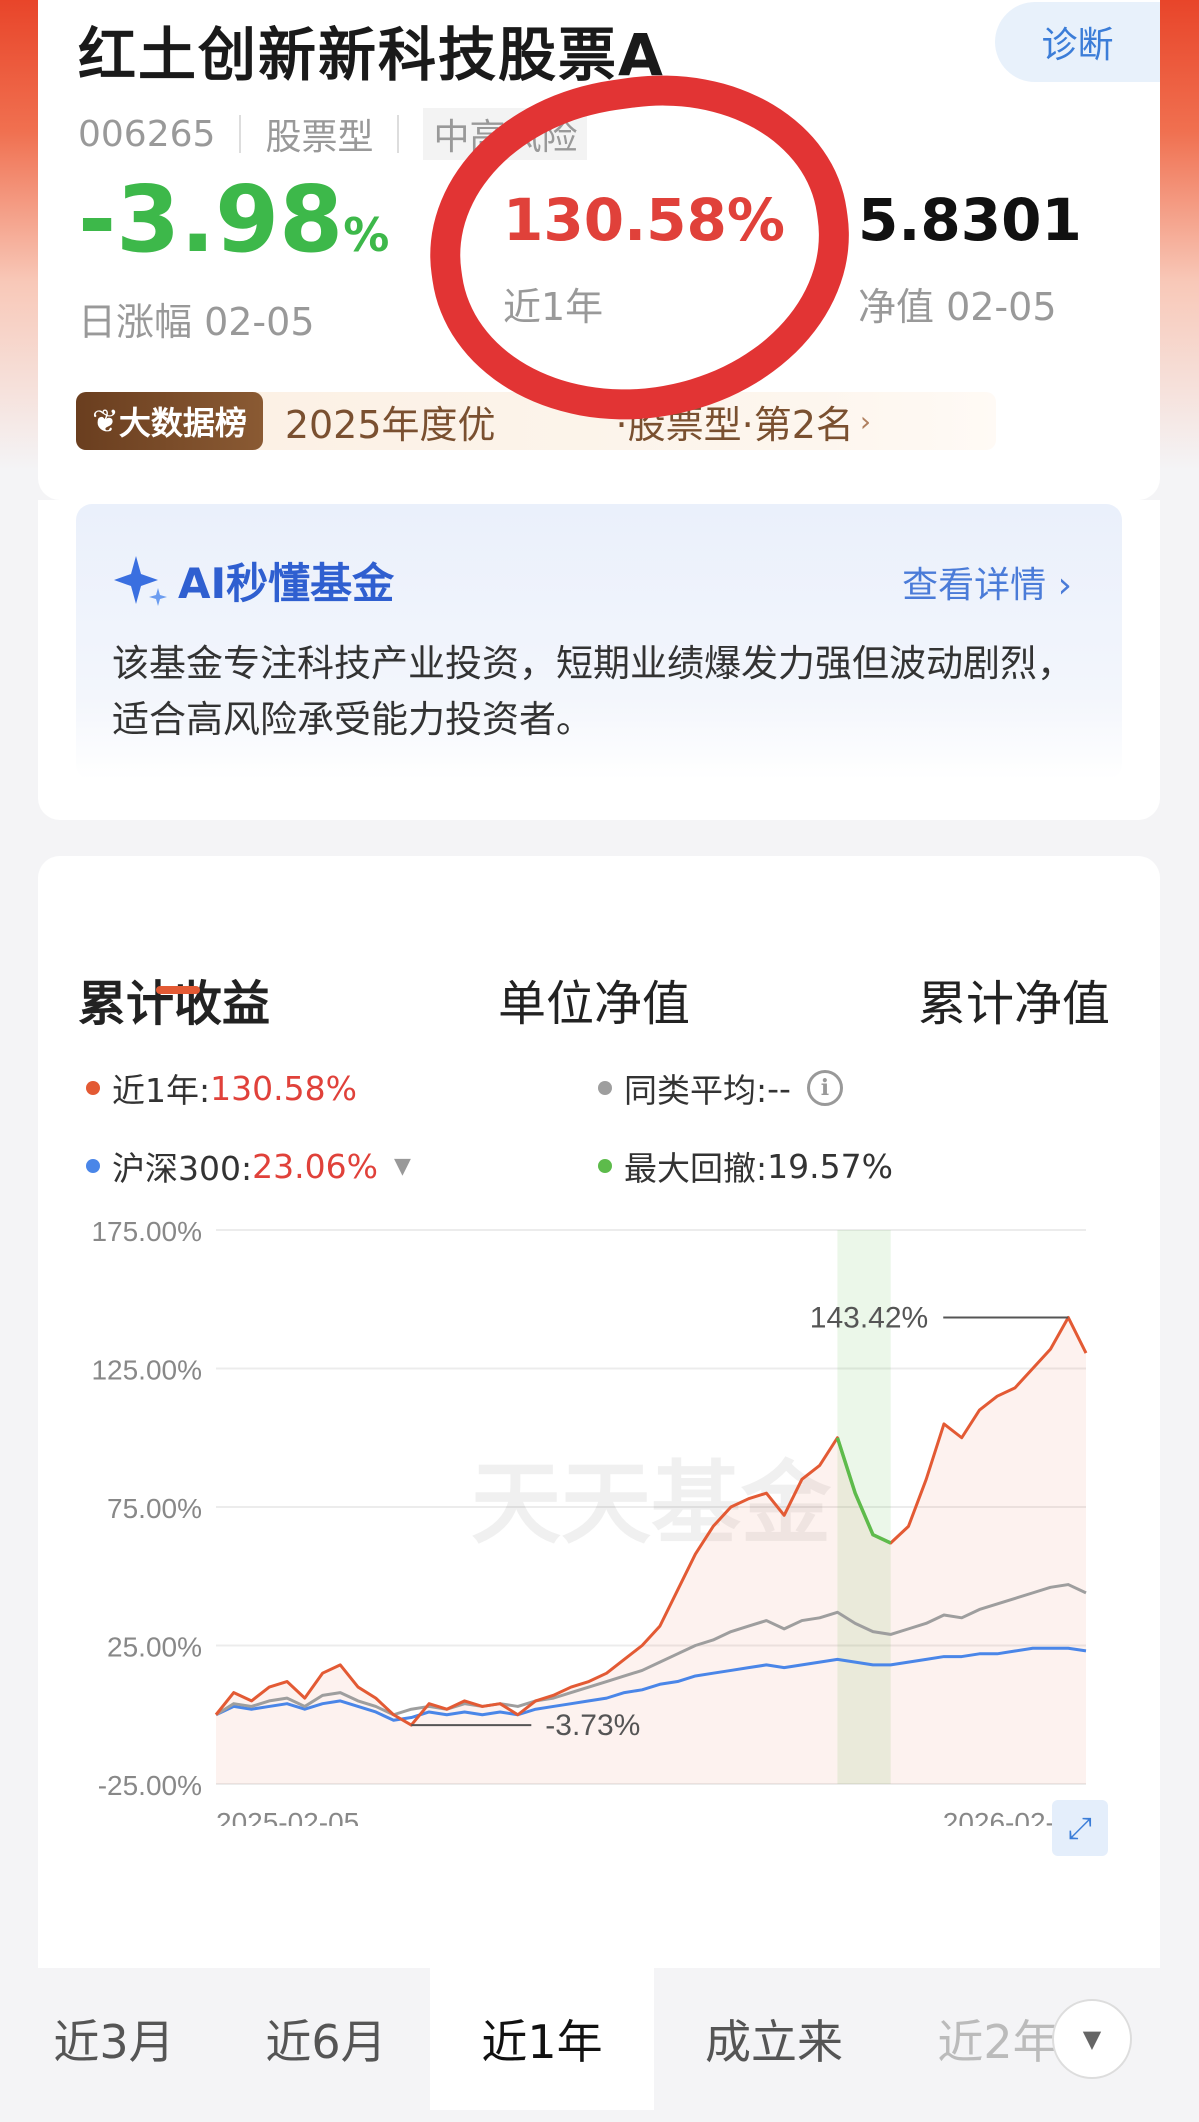 Image resolution: width=1199 pixels, height=2122 pixels. What do you see at coordinates (126, 2039) in the screenshot?
I see `period-3m: 近3月` at bounding box center [126, 2039].